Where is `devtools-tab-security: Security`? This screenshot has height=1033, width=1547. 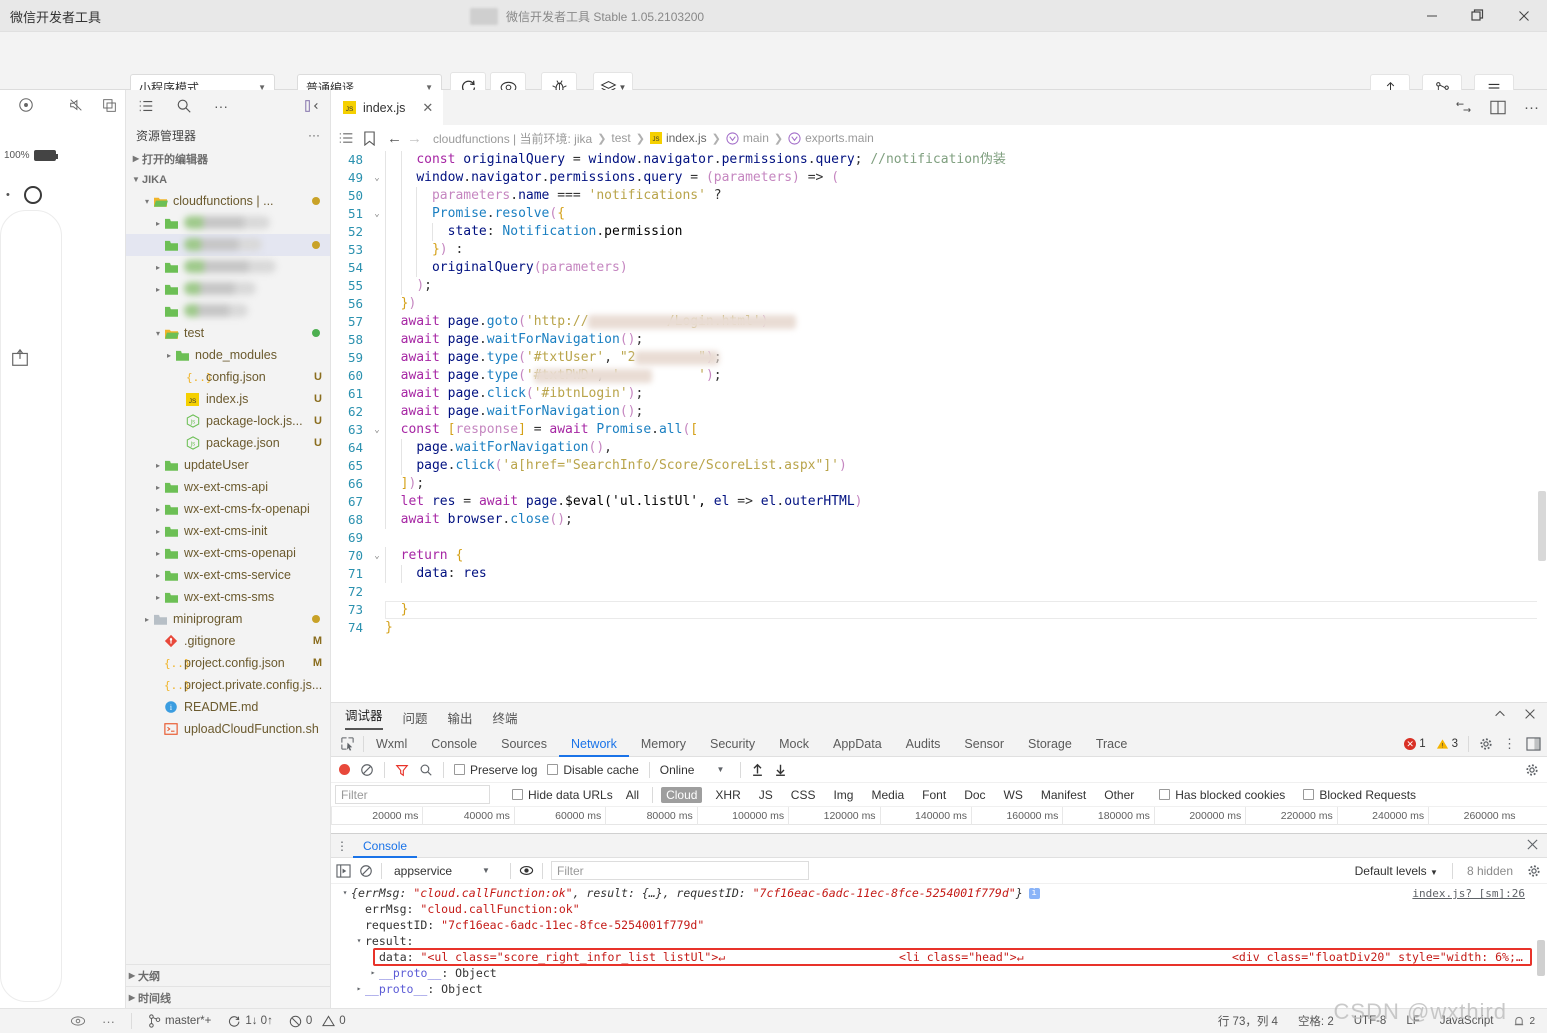
devtools-tab-security: Security is located at coordinates (732, 744).